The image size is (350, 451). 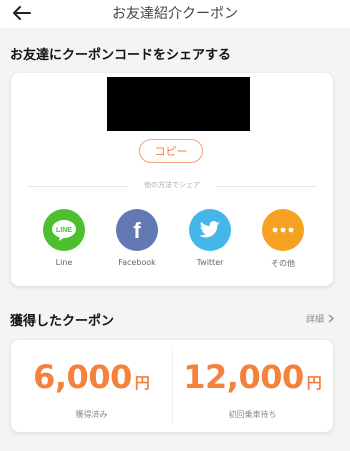 I want to click on pending-amount: 12,000 円, so click(x=252, y=377).